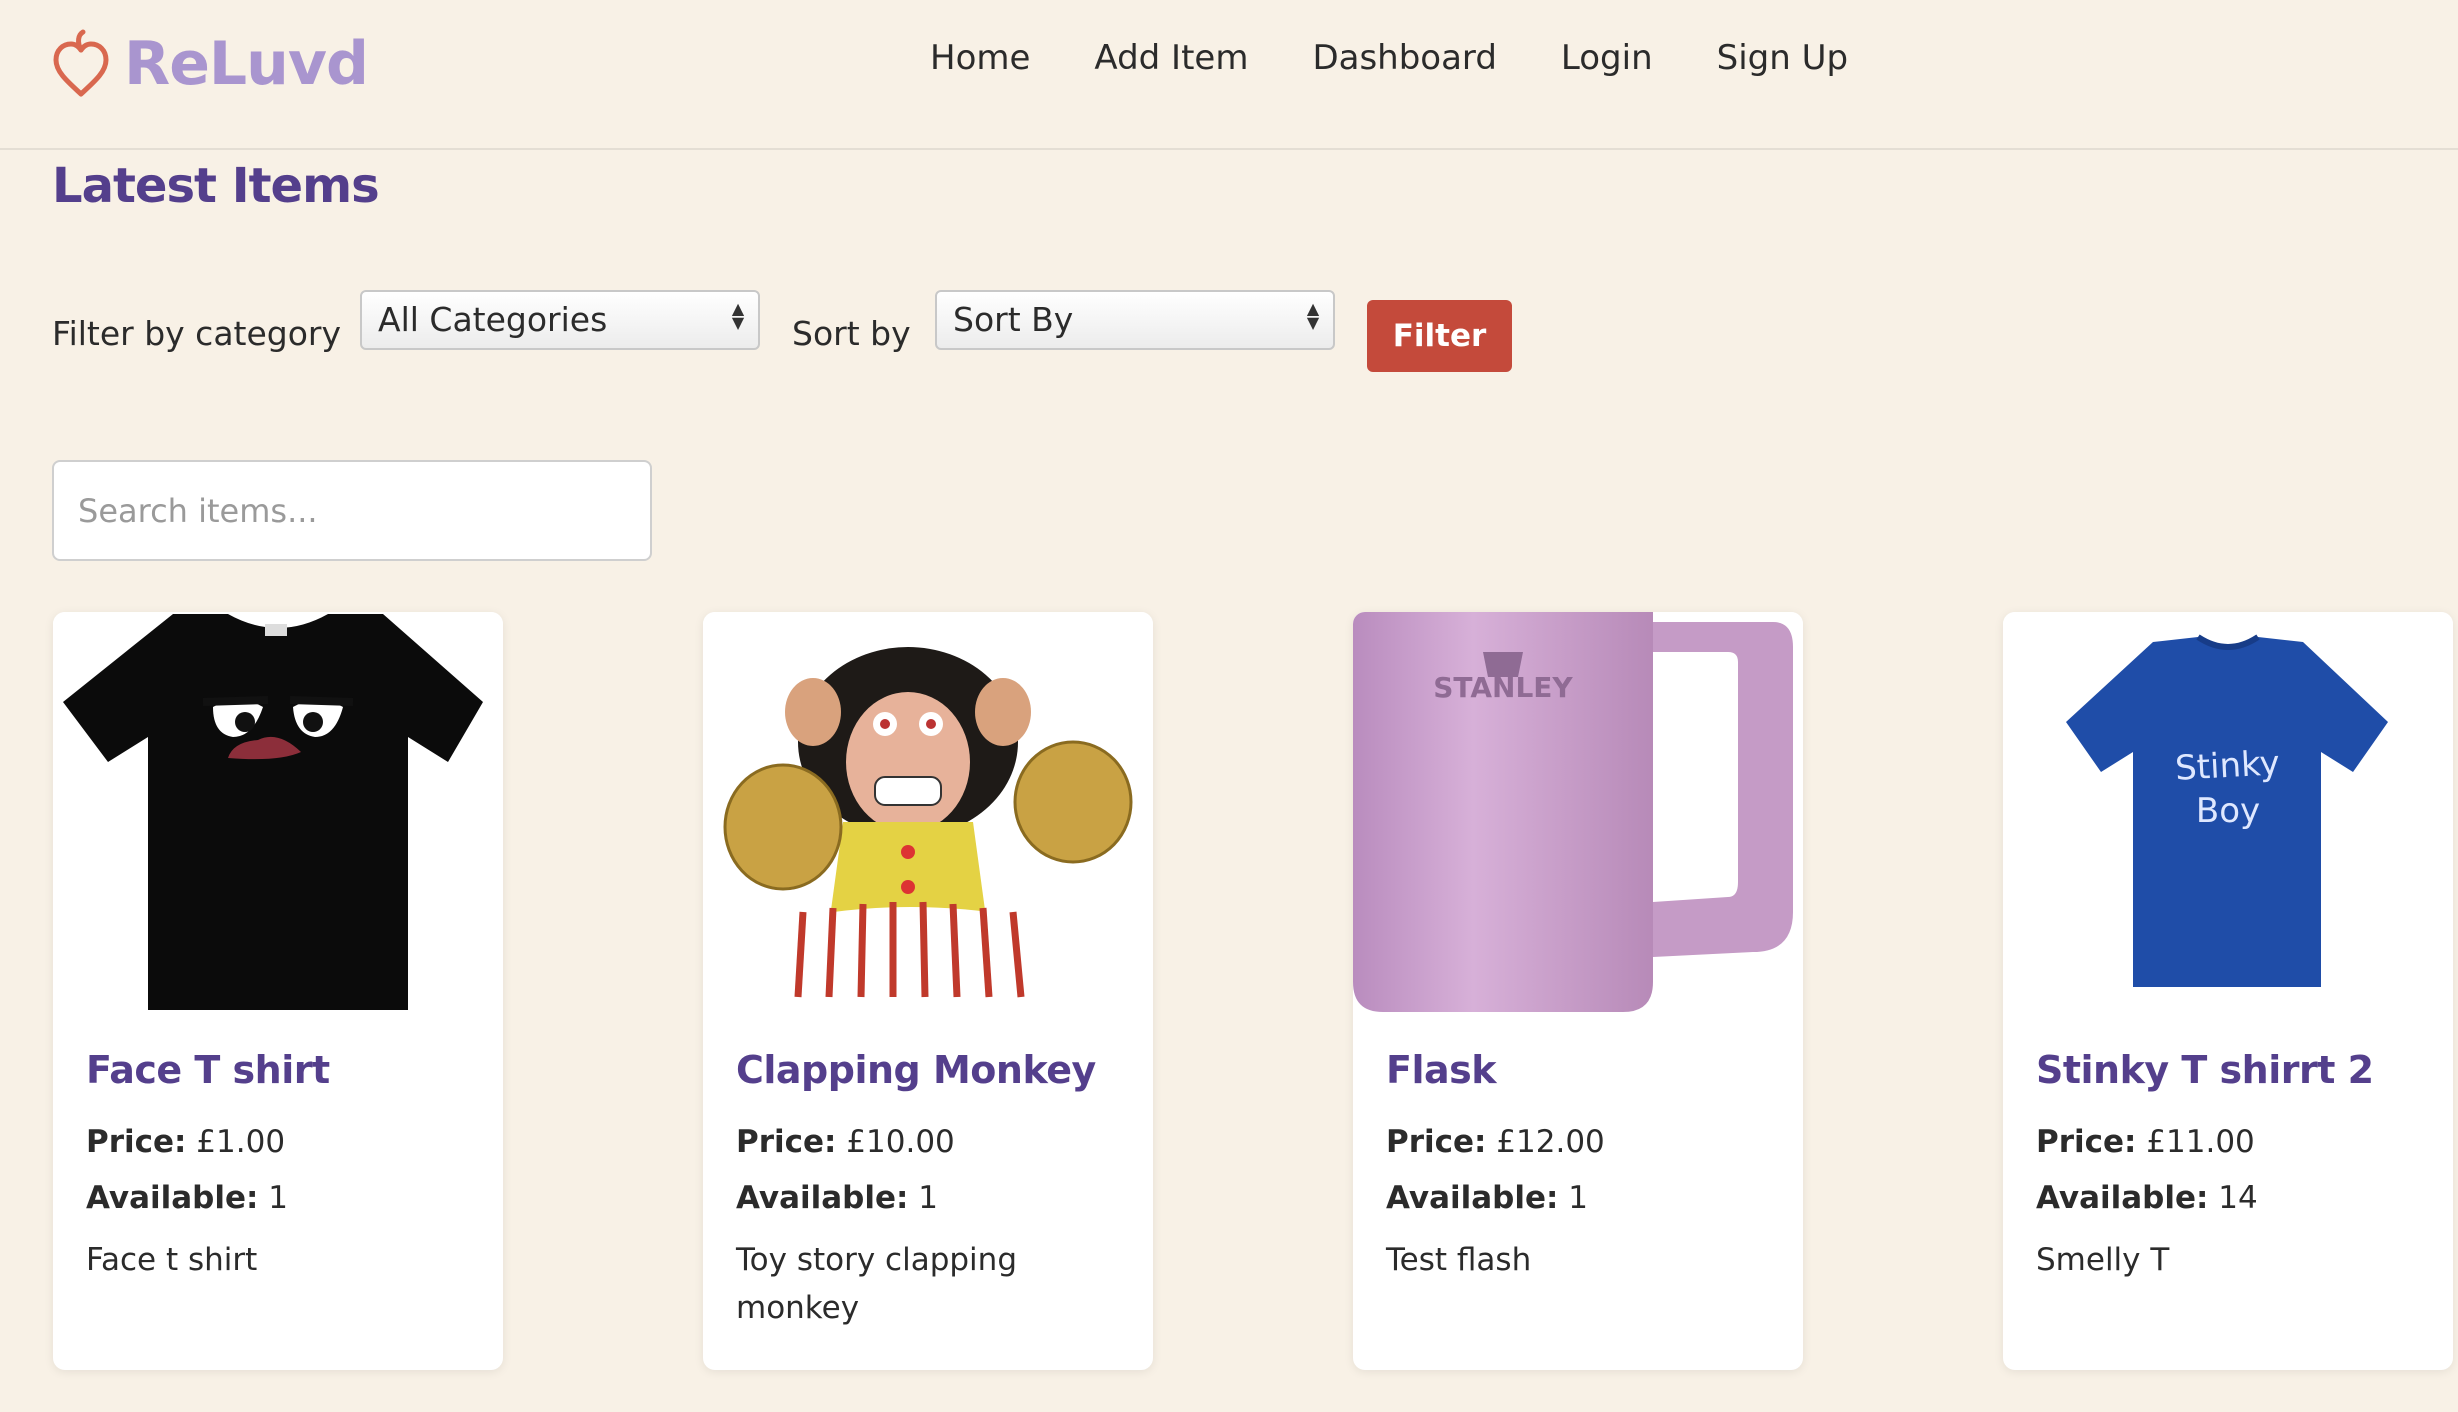 The image size is (2458, 1412). What do you see at coordinates (1578, 812) in the screenshot?
I see `pink-flask-image: STANLEY` at bounding box center [1578, 812].